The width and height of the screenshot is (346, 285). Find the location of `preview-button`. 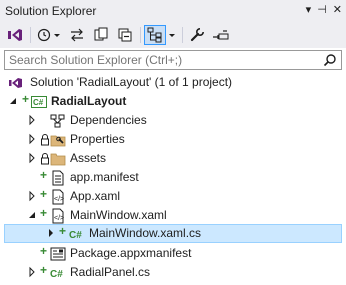

preview-button is located at coordinates (221, 35).